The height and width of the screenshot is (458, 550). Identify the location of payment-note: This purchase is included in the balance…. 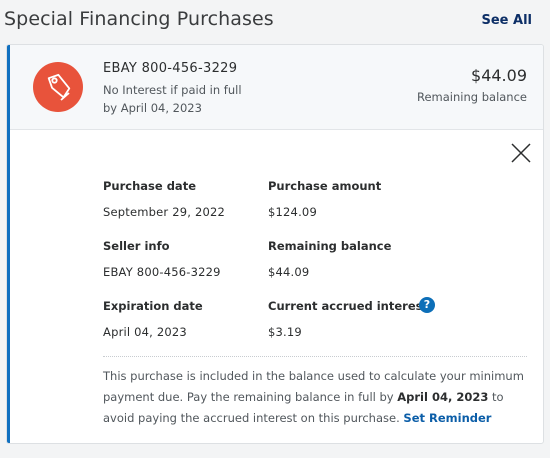
(318, 397).